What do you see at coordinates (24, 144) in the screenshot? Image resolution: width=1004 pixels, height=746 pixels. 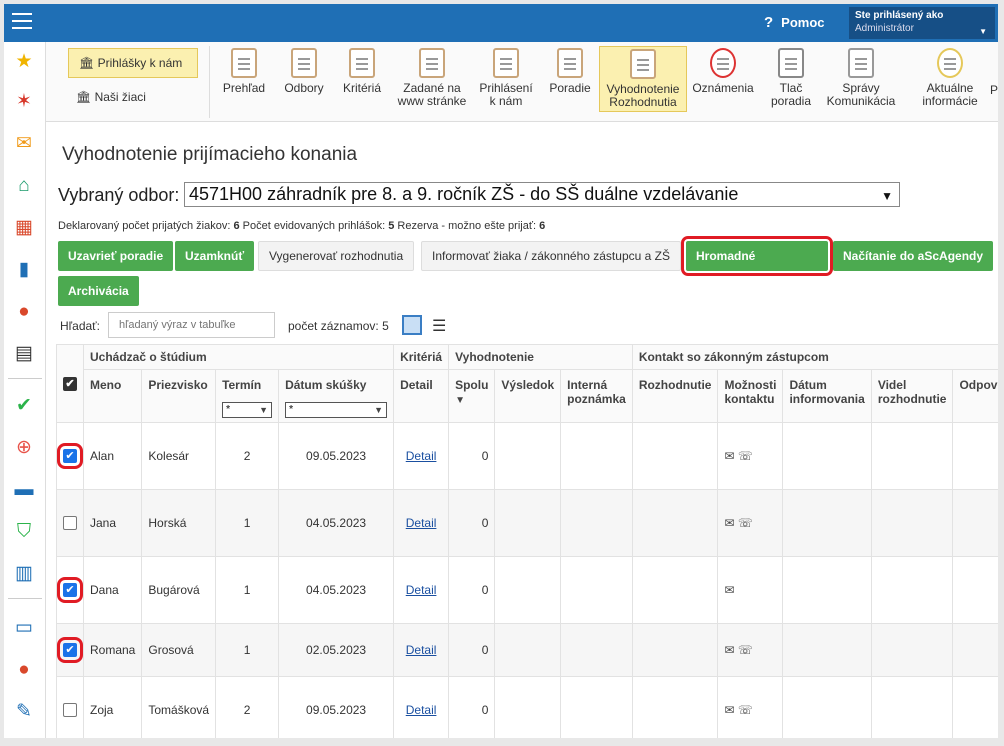 I see `mail-icon: ✉` at bounding box center [24, 144].